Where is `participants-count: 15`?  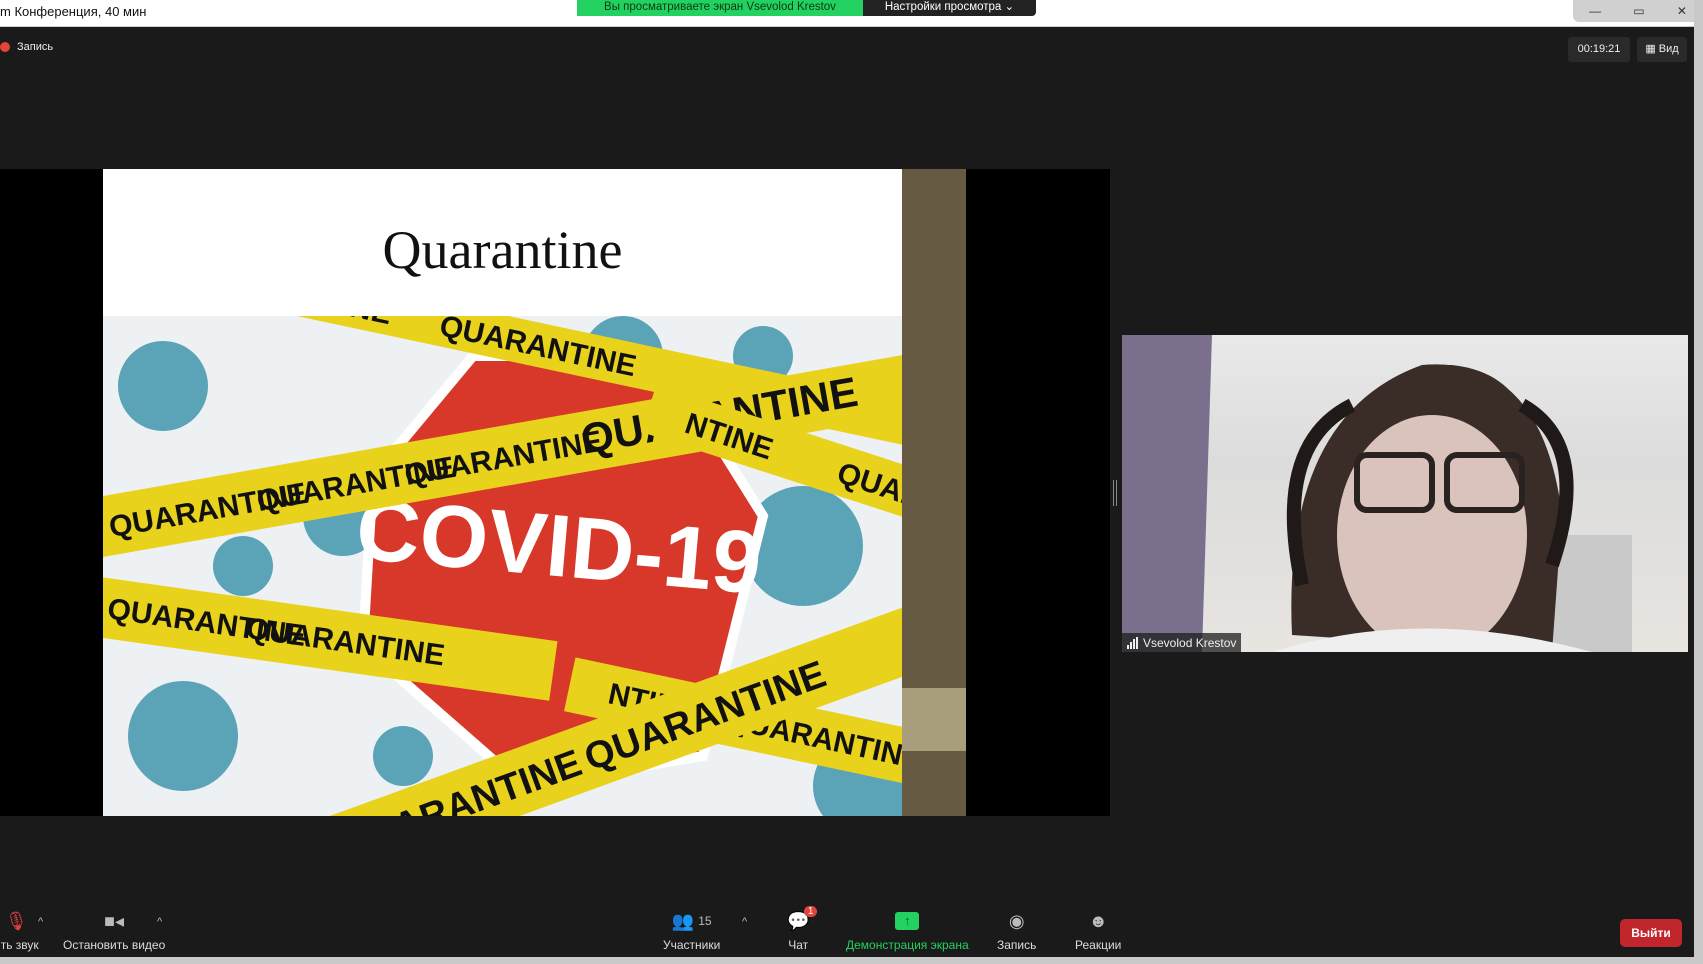 participants-count: 15 is located at coordinates (705, 921).